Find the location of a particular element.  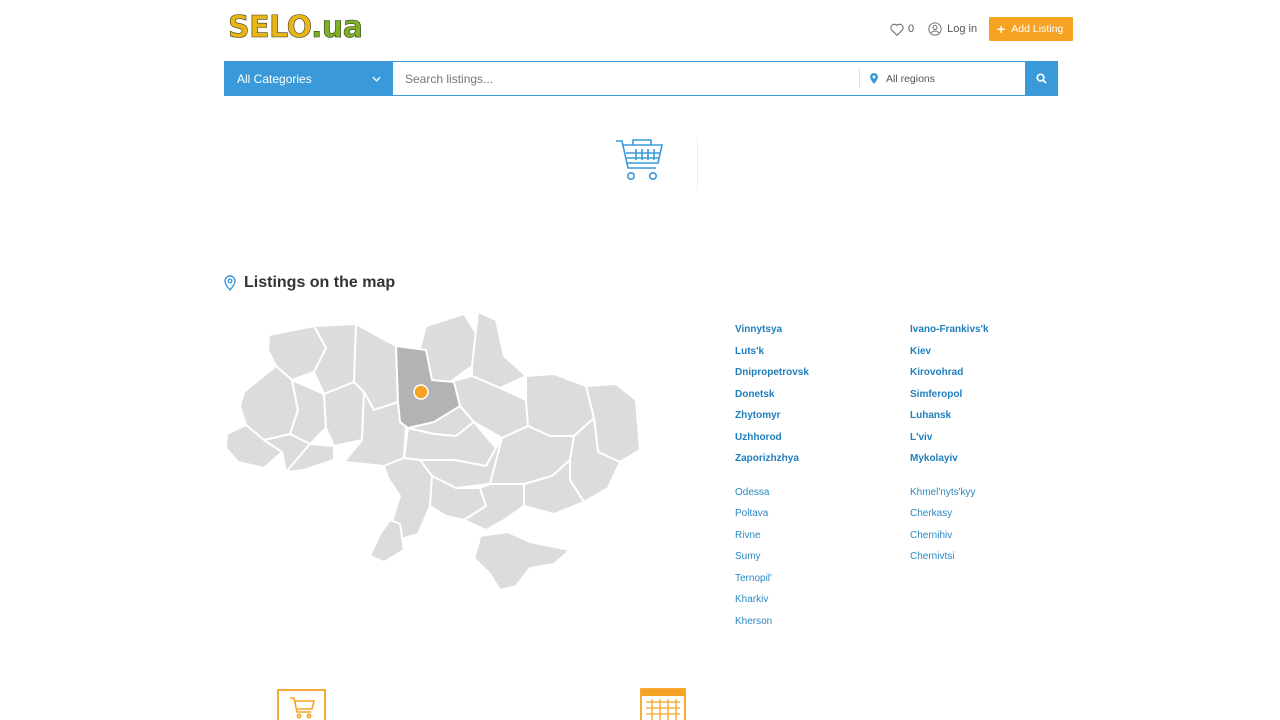

region-link: Chernihiv is located at coordinates (949, 536).